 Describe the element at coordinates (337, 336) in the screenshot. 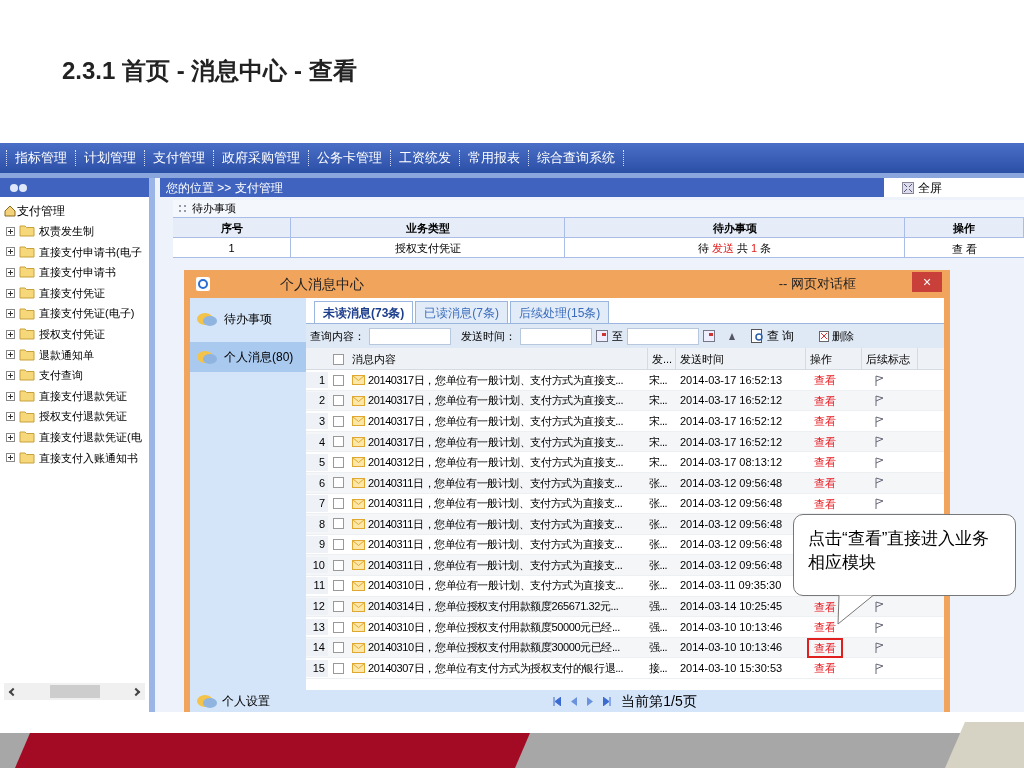

I see `search-label: 查询内容：` at that location.